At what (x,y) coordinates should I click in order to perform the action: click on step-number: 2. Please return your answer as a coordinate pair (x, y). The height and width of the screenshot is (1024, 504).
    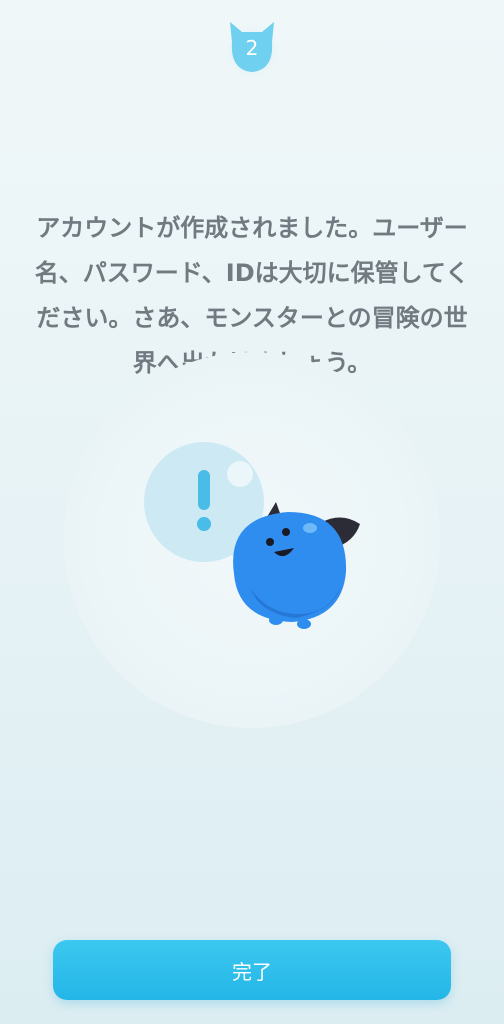
    Looking at the image, I should click on (252, 48).